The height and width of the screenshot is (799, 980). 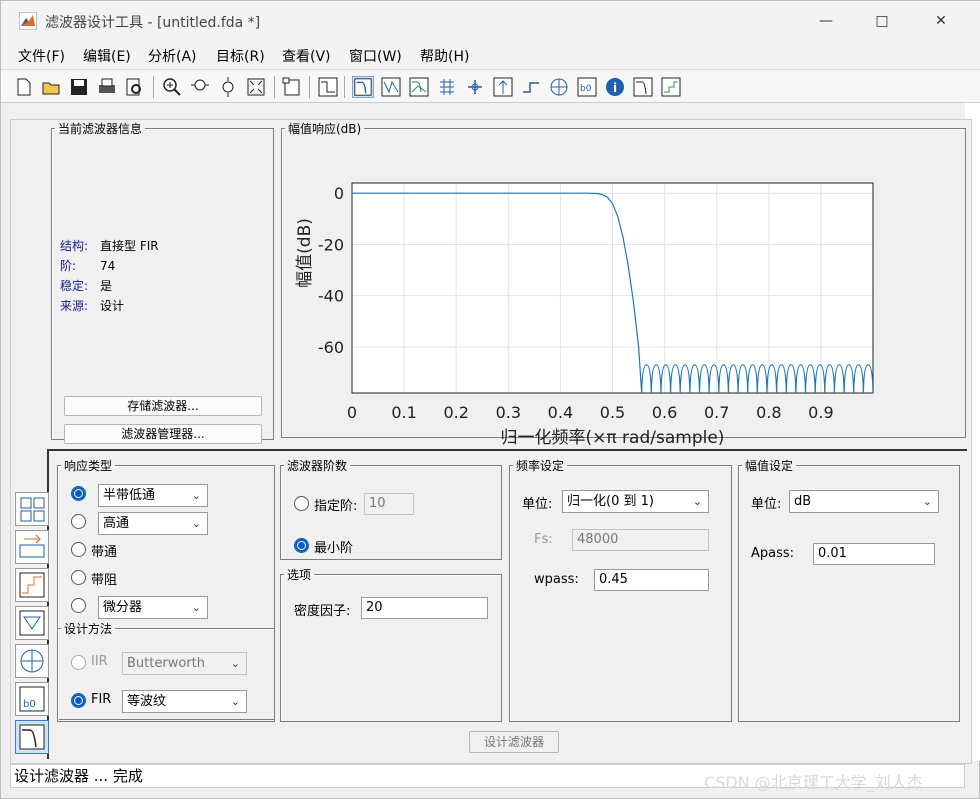 I want to click on zoom-y-icon, so click(x=228, y=87).